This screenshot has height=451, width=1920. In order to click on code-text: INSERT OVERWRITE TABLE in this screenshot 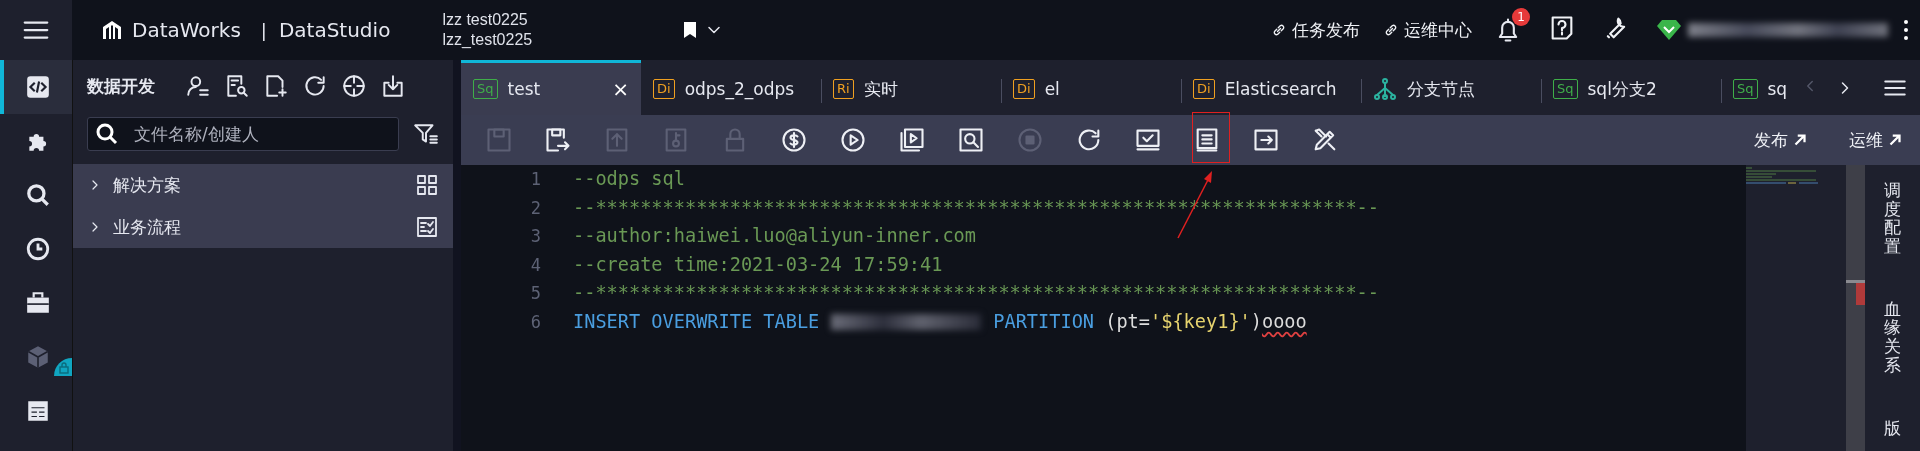, I will do `click(696, 321)`.